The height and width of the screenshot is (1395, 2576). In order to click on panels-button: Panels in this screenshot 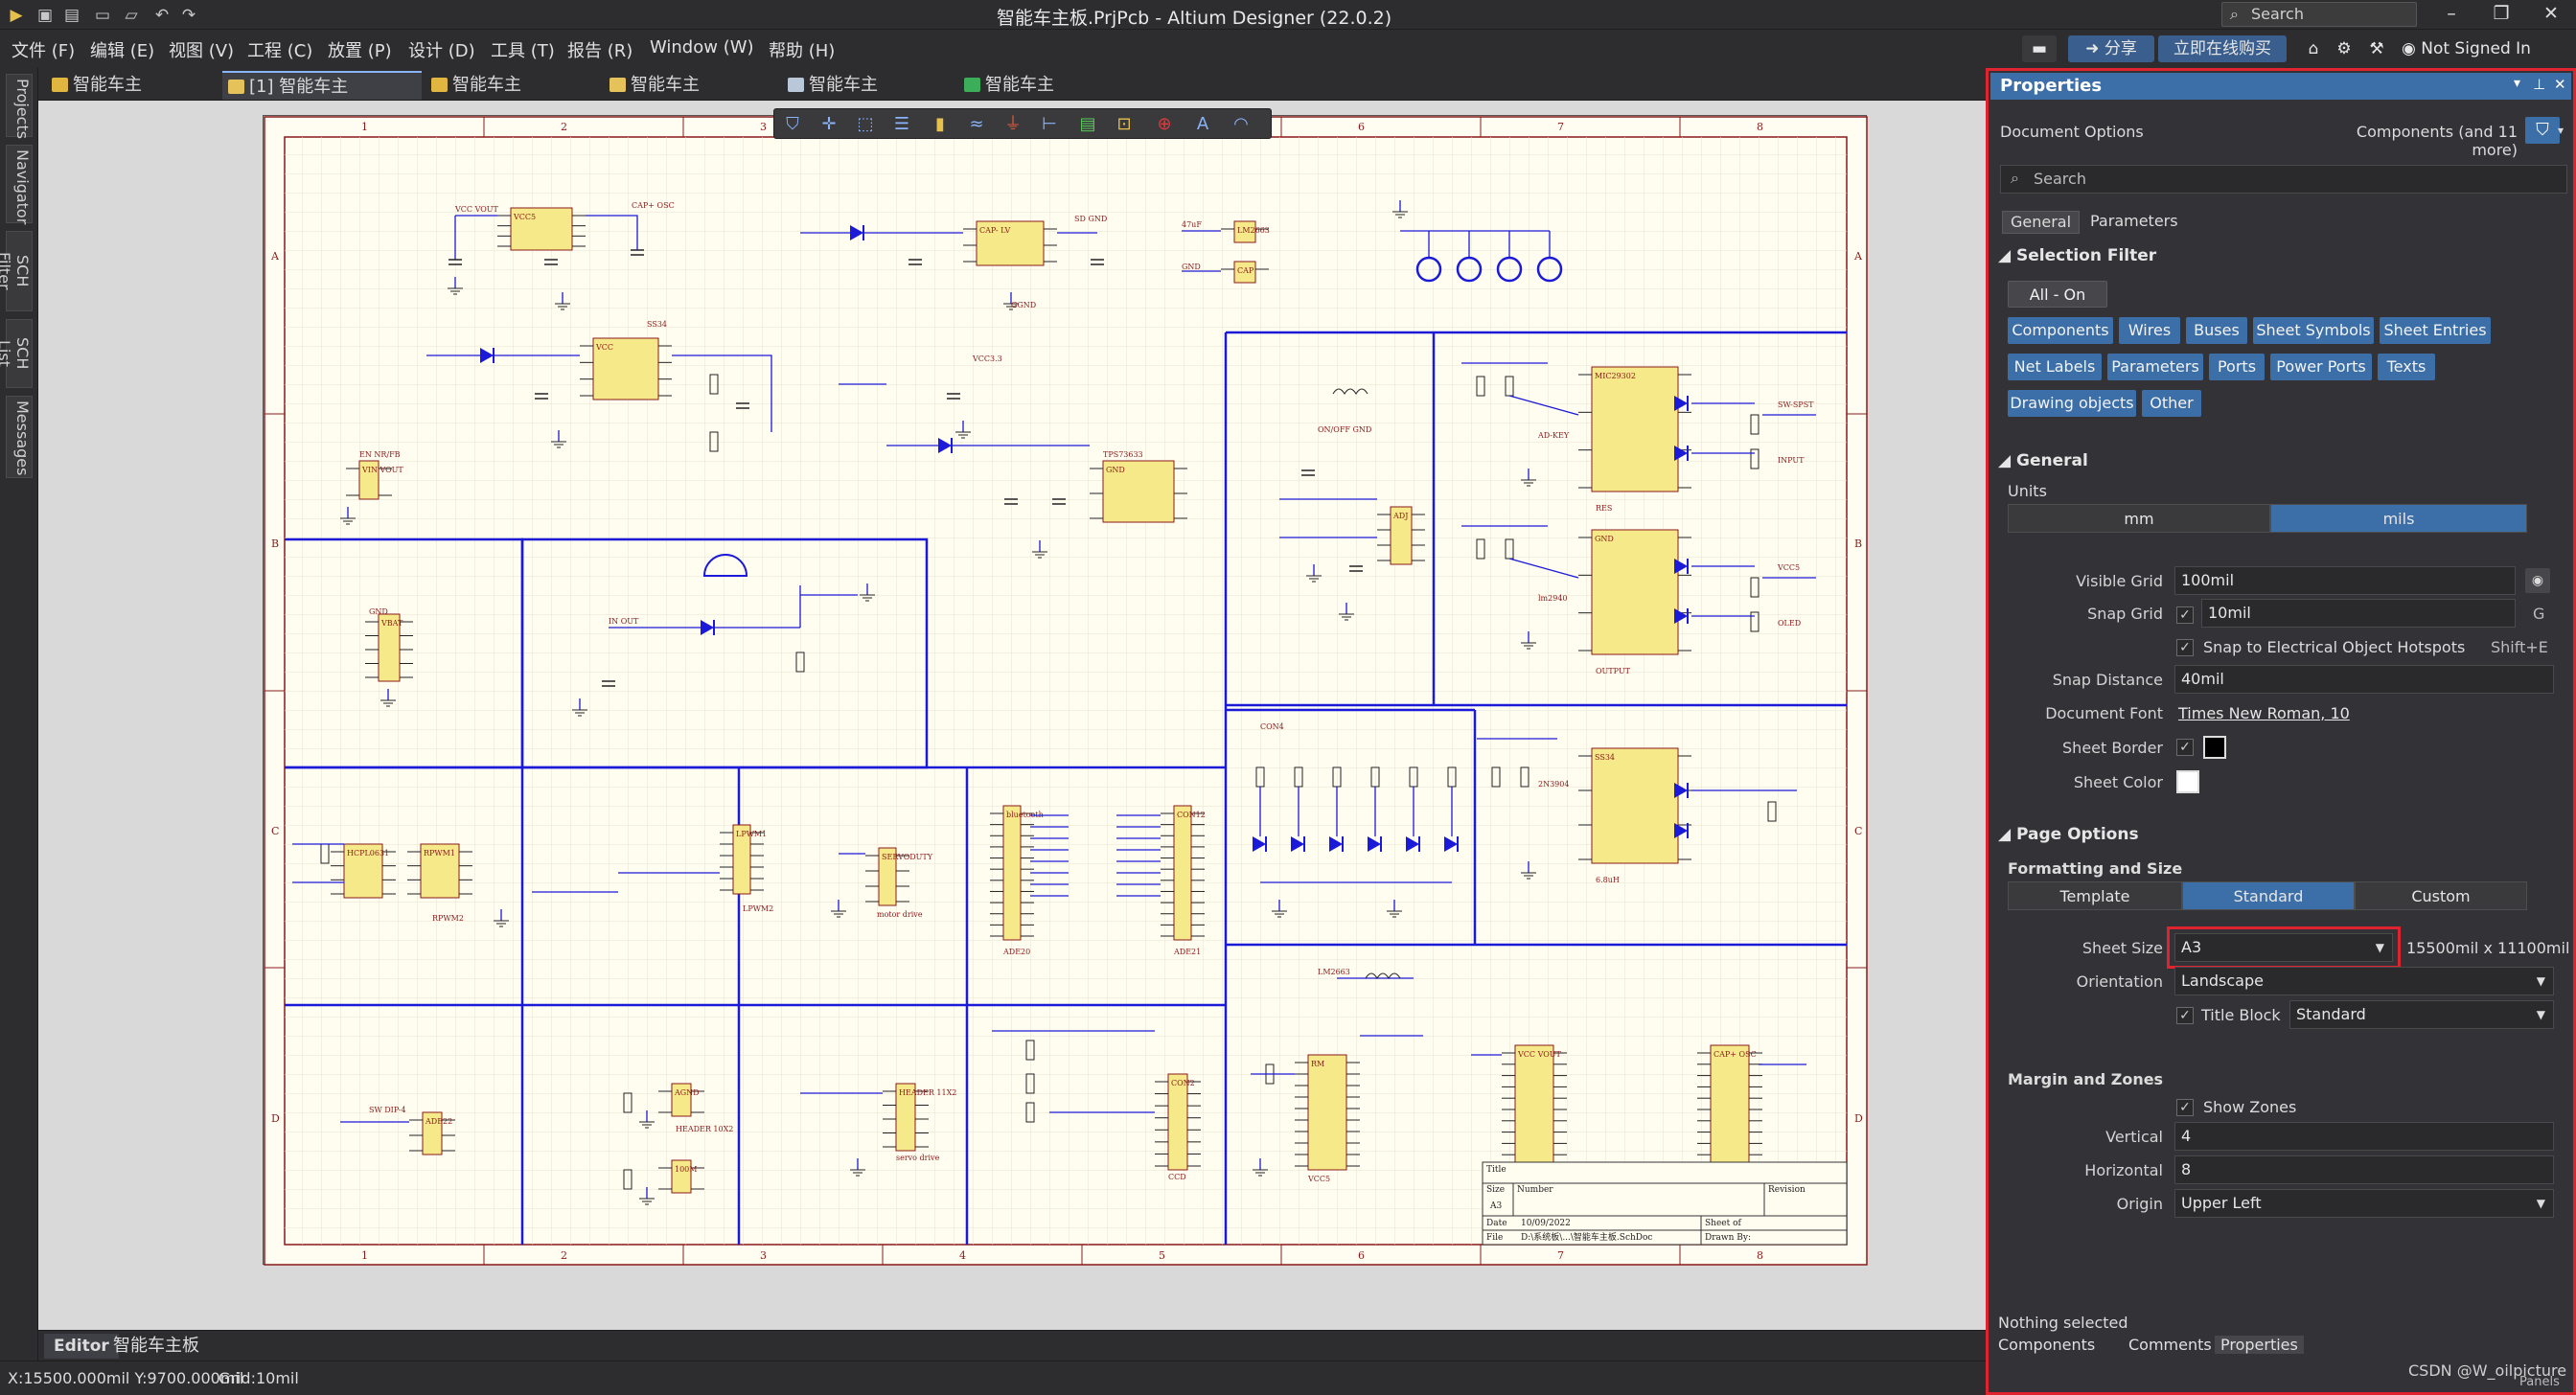, I will do `click(2539, 1382)`.